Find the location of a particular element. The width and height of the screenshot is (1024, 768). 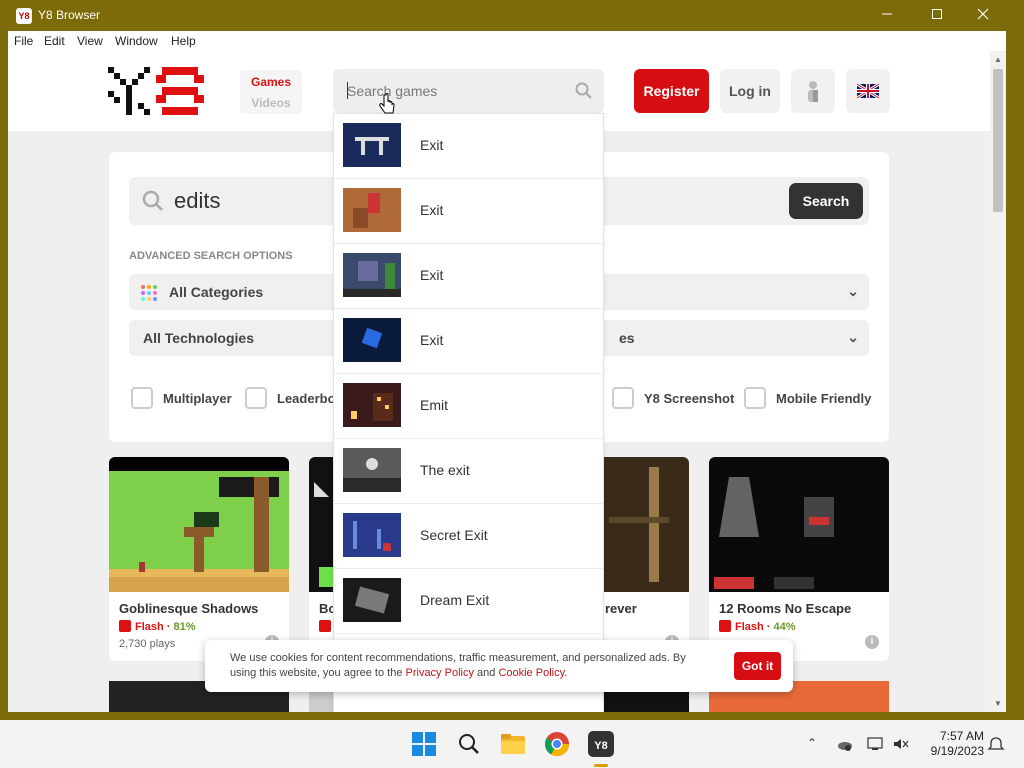

minimize-icon is located at coordinates (887, 14).